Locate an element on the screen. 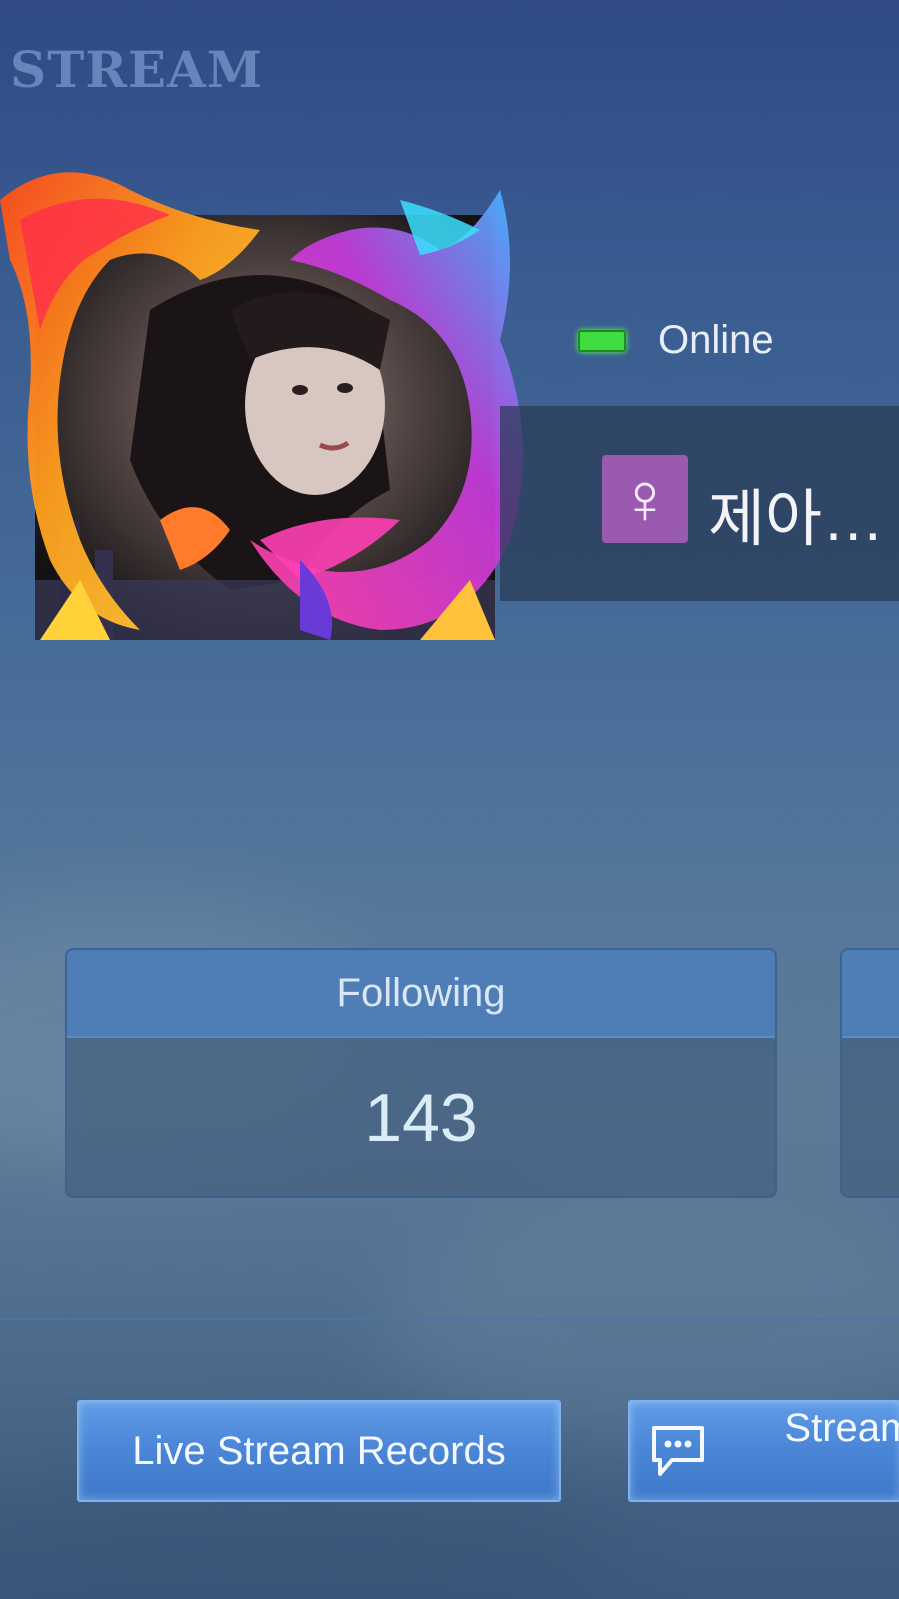 This screenshot has width=899, height=1599. followers-label is located at coordinates (870, 994).